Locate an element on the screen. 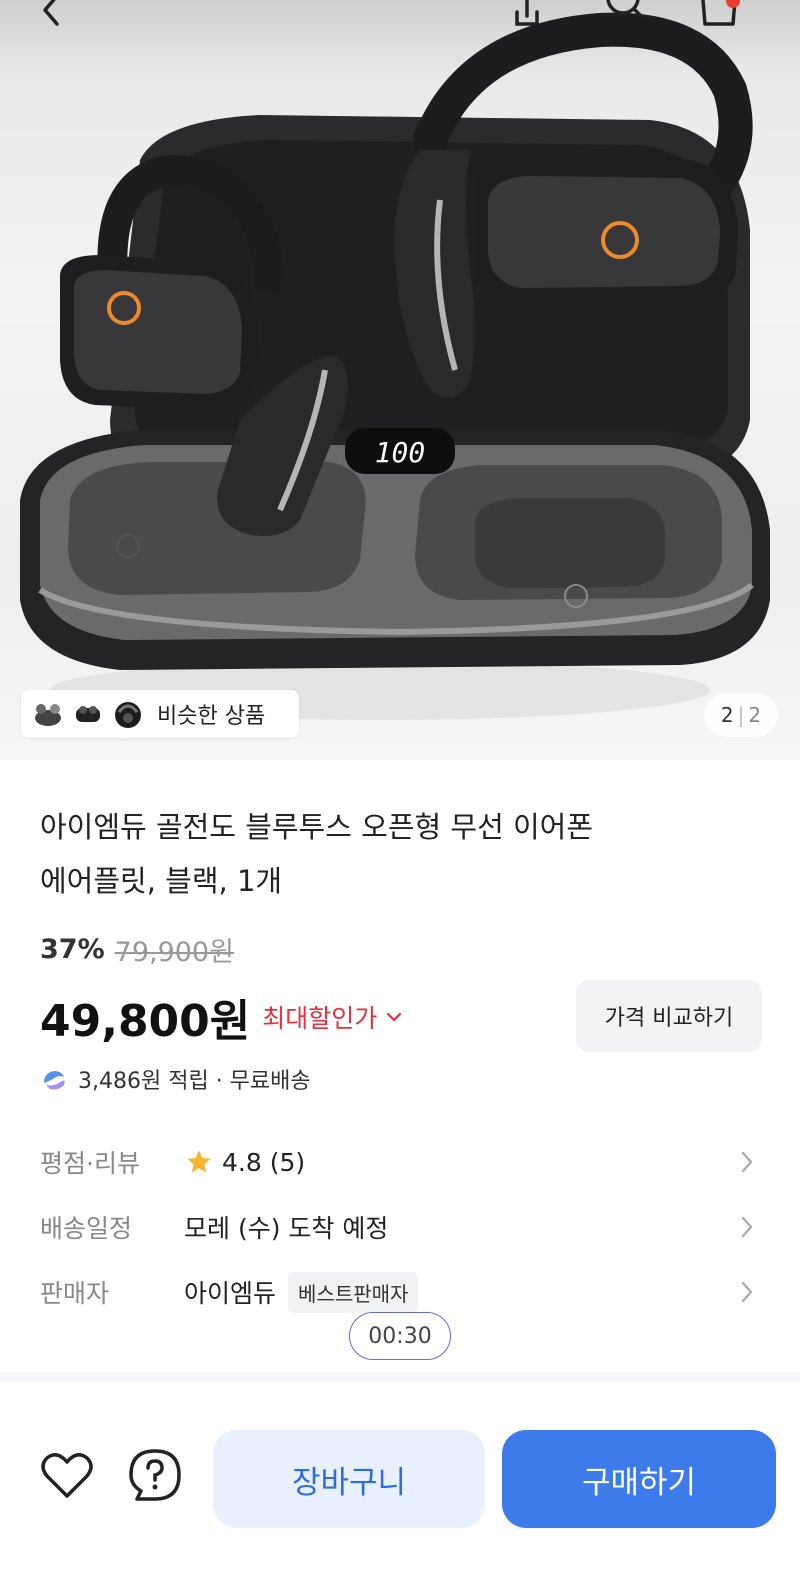  seller-row: 판매자 아이엠듀 베스트판매자 is located at coordinates (400, 1292).